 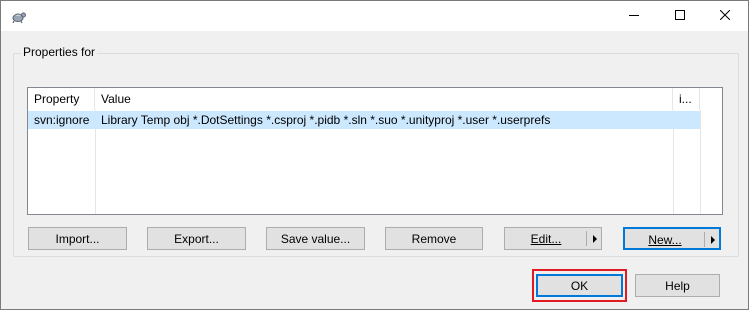 I want to click on help-button-label: Help, so click(x=677, y=285).